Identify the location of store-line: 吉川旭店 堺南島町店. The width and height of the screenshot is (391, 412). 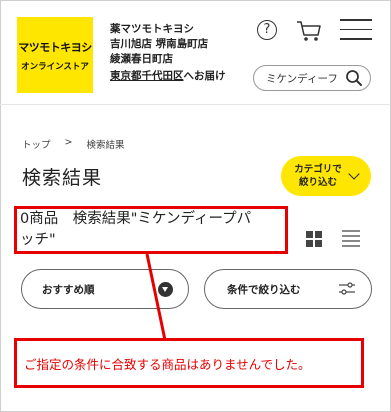
(159, 44).